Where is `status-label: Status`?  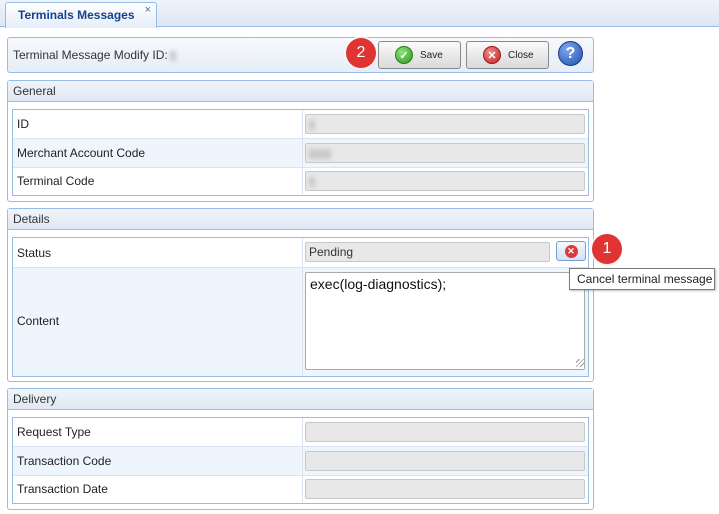
status-label: Status is located at coordinates (34, 253).